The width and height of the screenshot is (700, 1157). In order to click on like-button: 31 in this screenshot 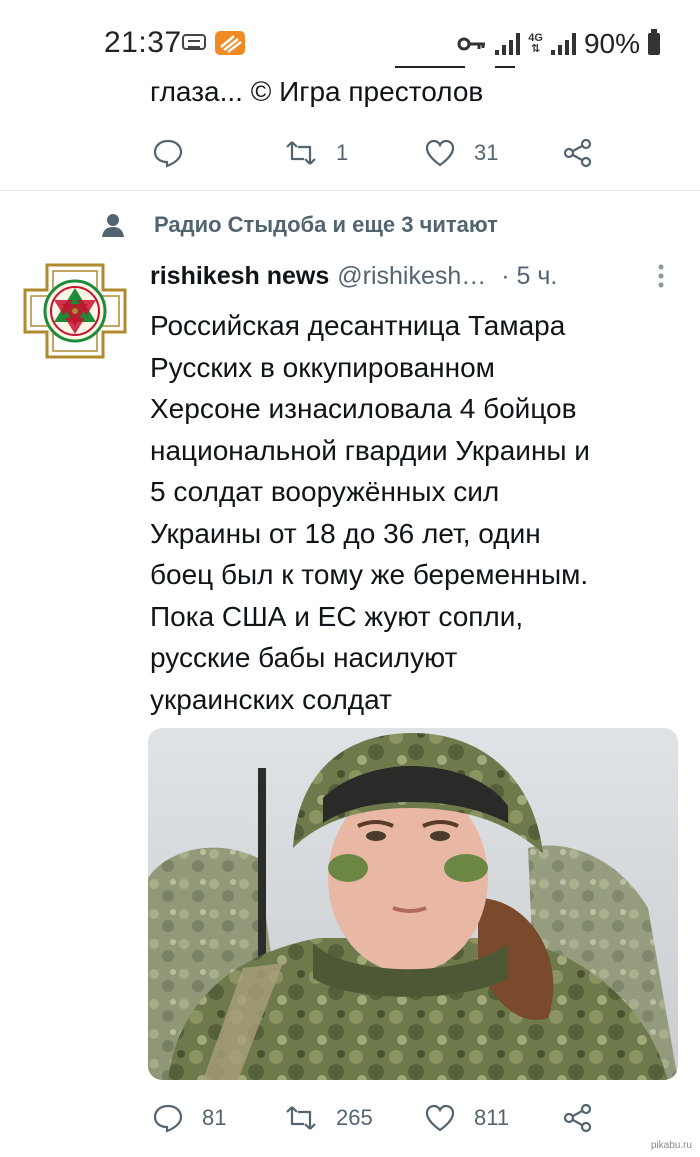, I will do `click(461, 153)`.